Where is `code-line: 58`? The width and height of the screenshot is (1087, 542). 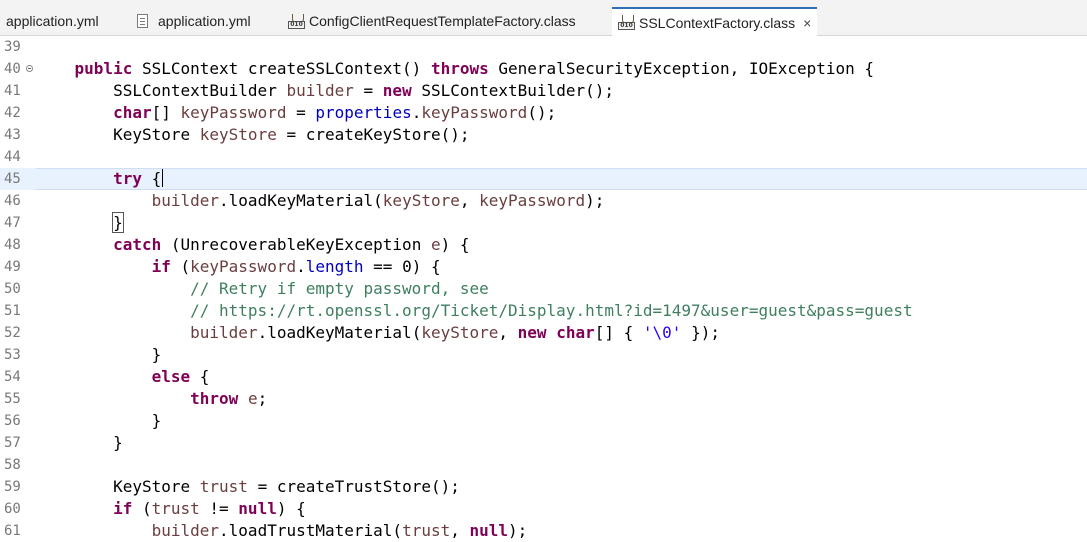 code-line: 58 is located at coordinates (543, 465).